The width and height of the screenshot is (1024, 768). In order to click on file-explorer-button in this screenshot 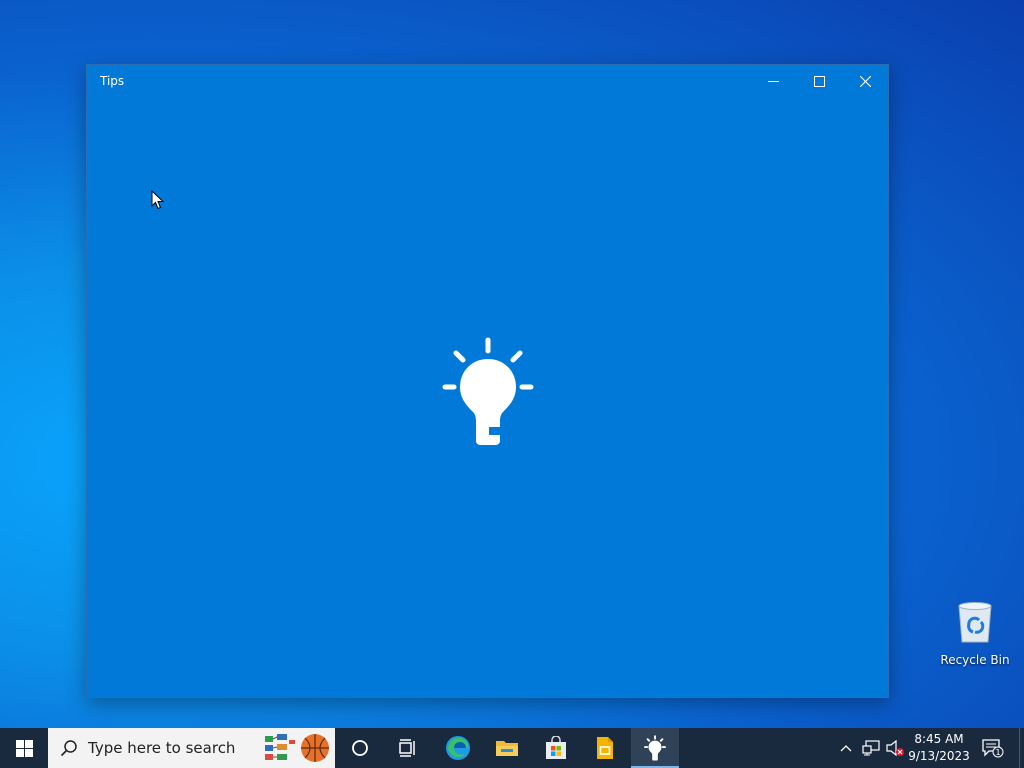, I will do `click(507, 748)`.